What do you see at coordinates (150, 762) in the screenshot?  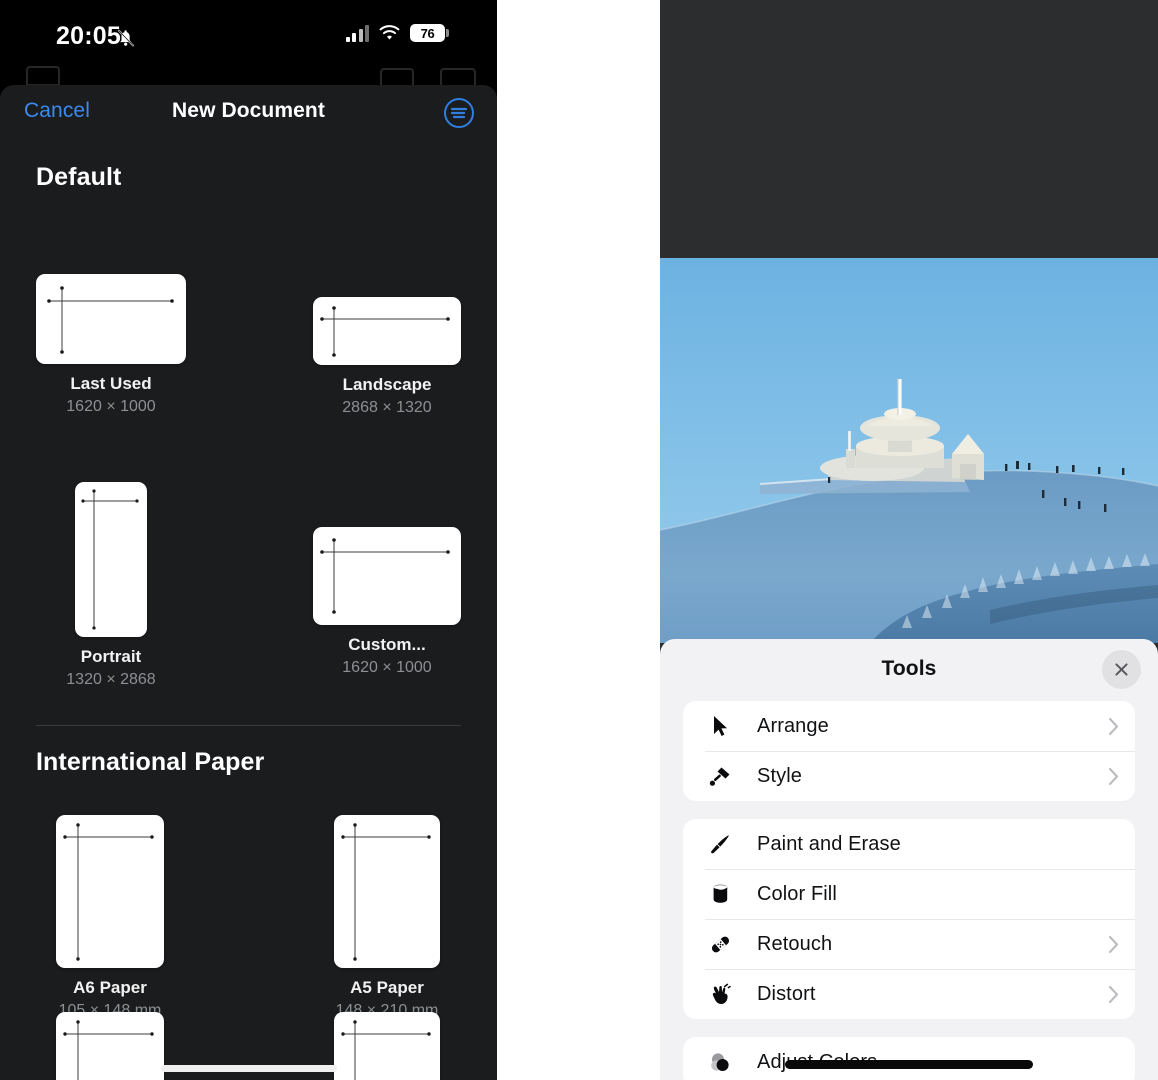 I see `section-heading-international-paper: International Paper` at bounding box center [150, 762].